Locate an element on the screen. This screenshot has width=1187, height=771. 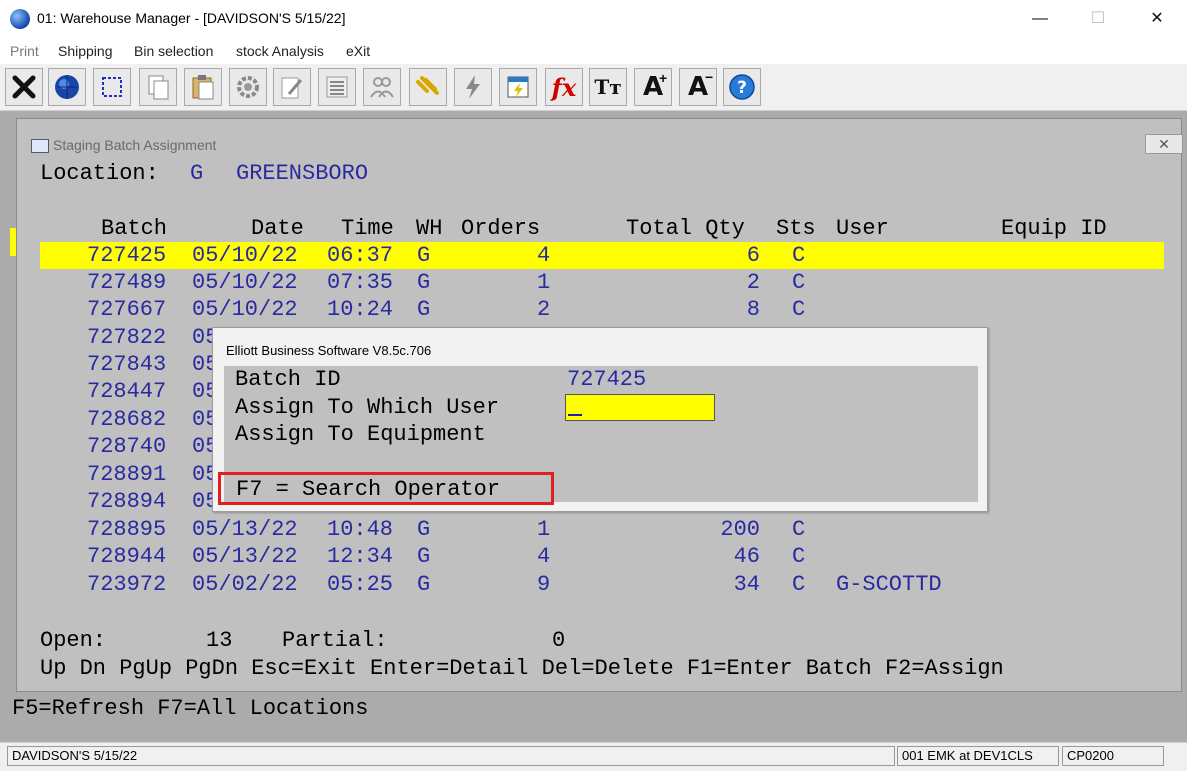
table-row: 728944 05/13/22 12:34 G 4 46 C is located at coordinates (602, 556).